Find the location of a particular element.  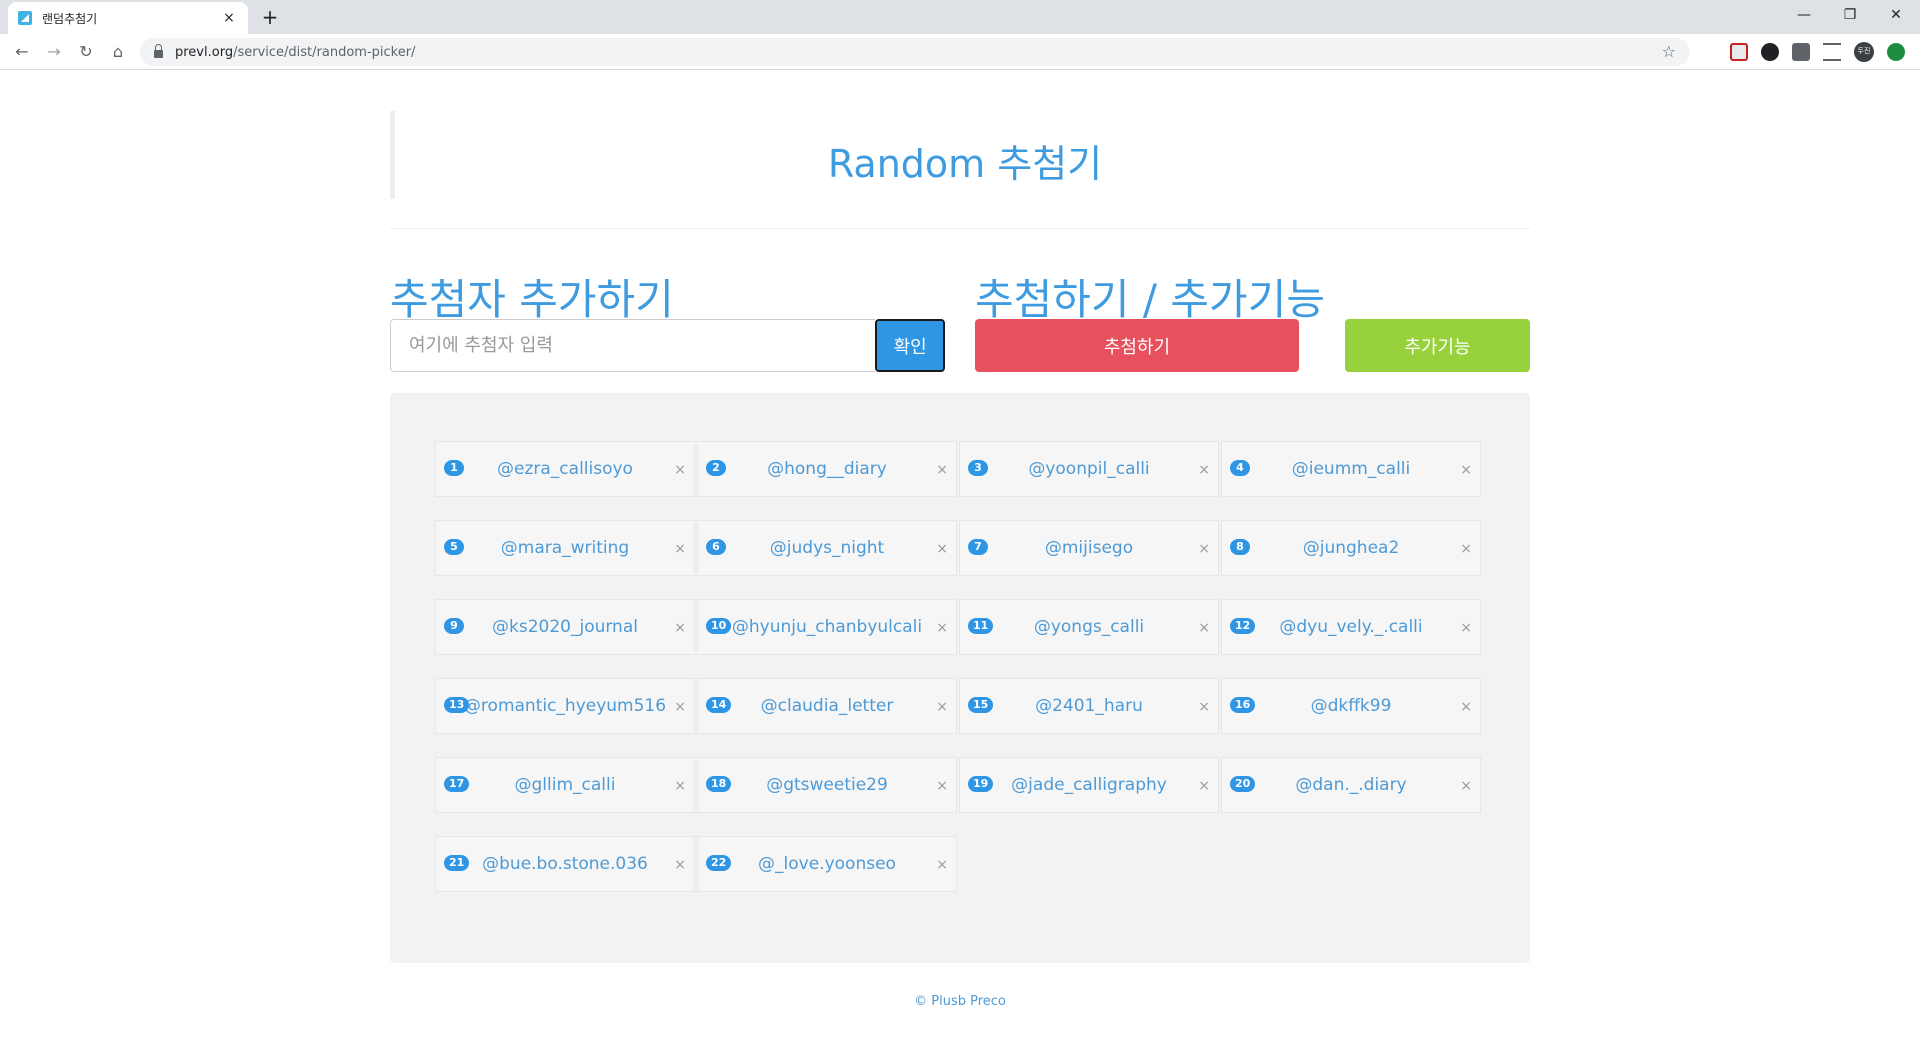

shield-extension-icon is located at coordinates (1770, 52).